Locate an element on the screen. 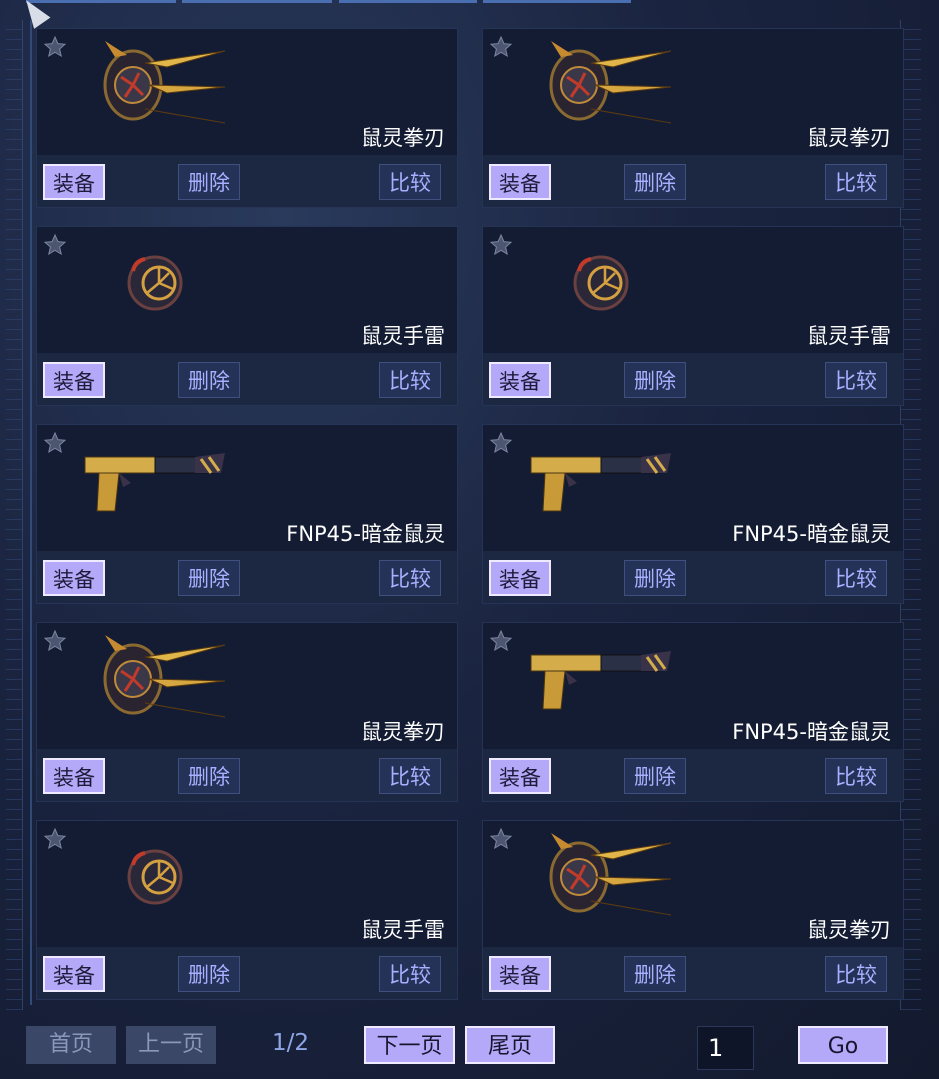  frame-border is located at coordinates (31, 512).